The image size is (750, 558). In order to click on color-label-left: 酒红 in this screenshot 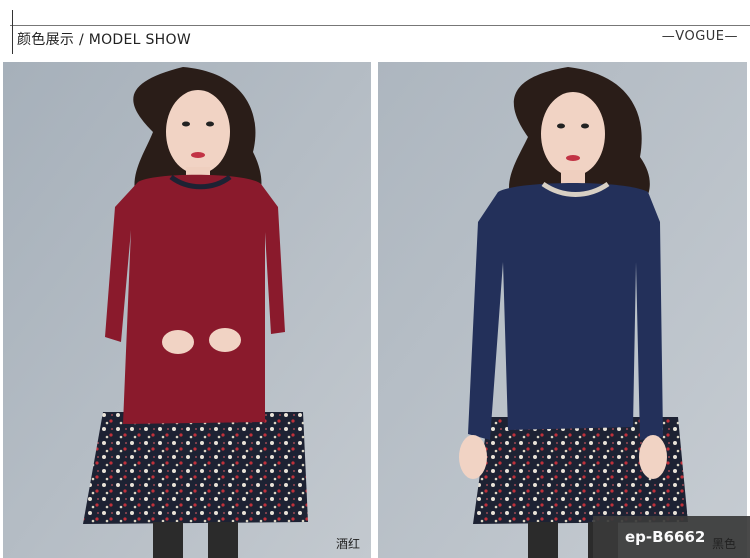, I will do `click(348, 544)`.